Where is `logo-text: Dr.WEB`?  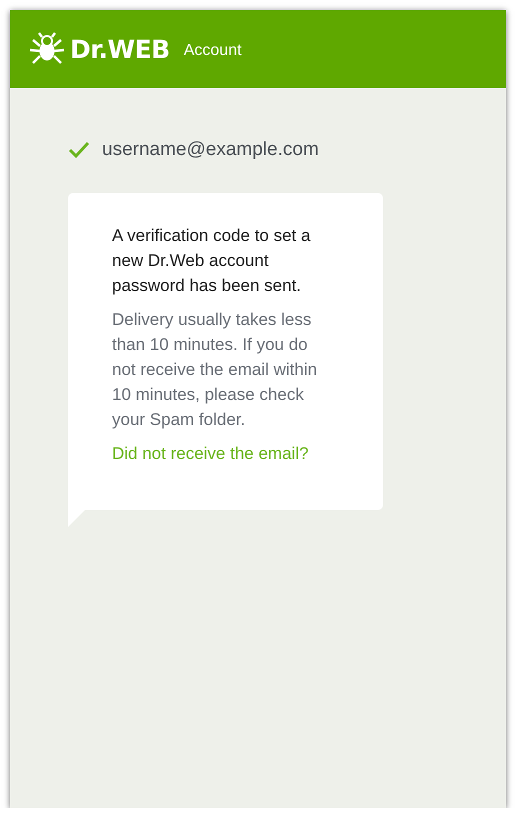 logo-text: Dr.WEB is located at coordinates (120, 49).